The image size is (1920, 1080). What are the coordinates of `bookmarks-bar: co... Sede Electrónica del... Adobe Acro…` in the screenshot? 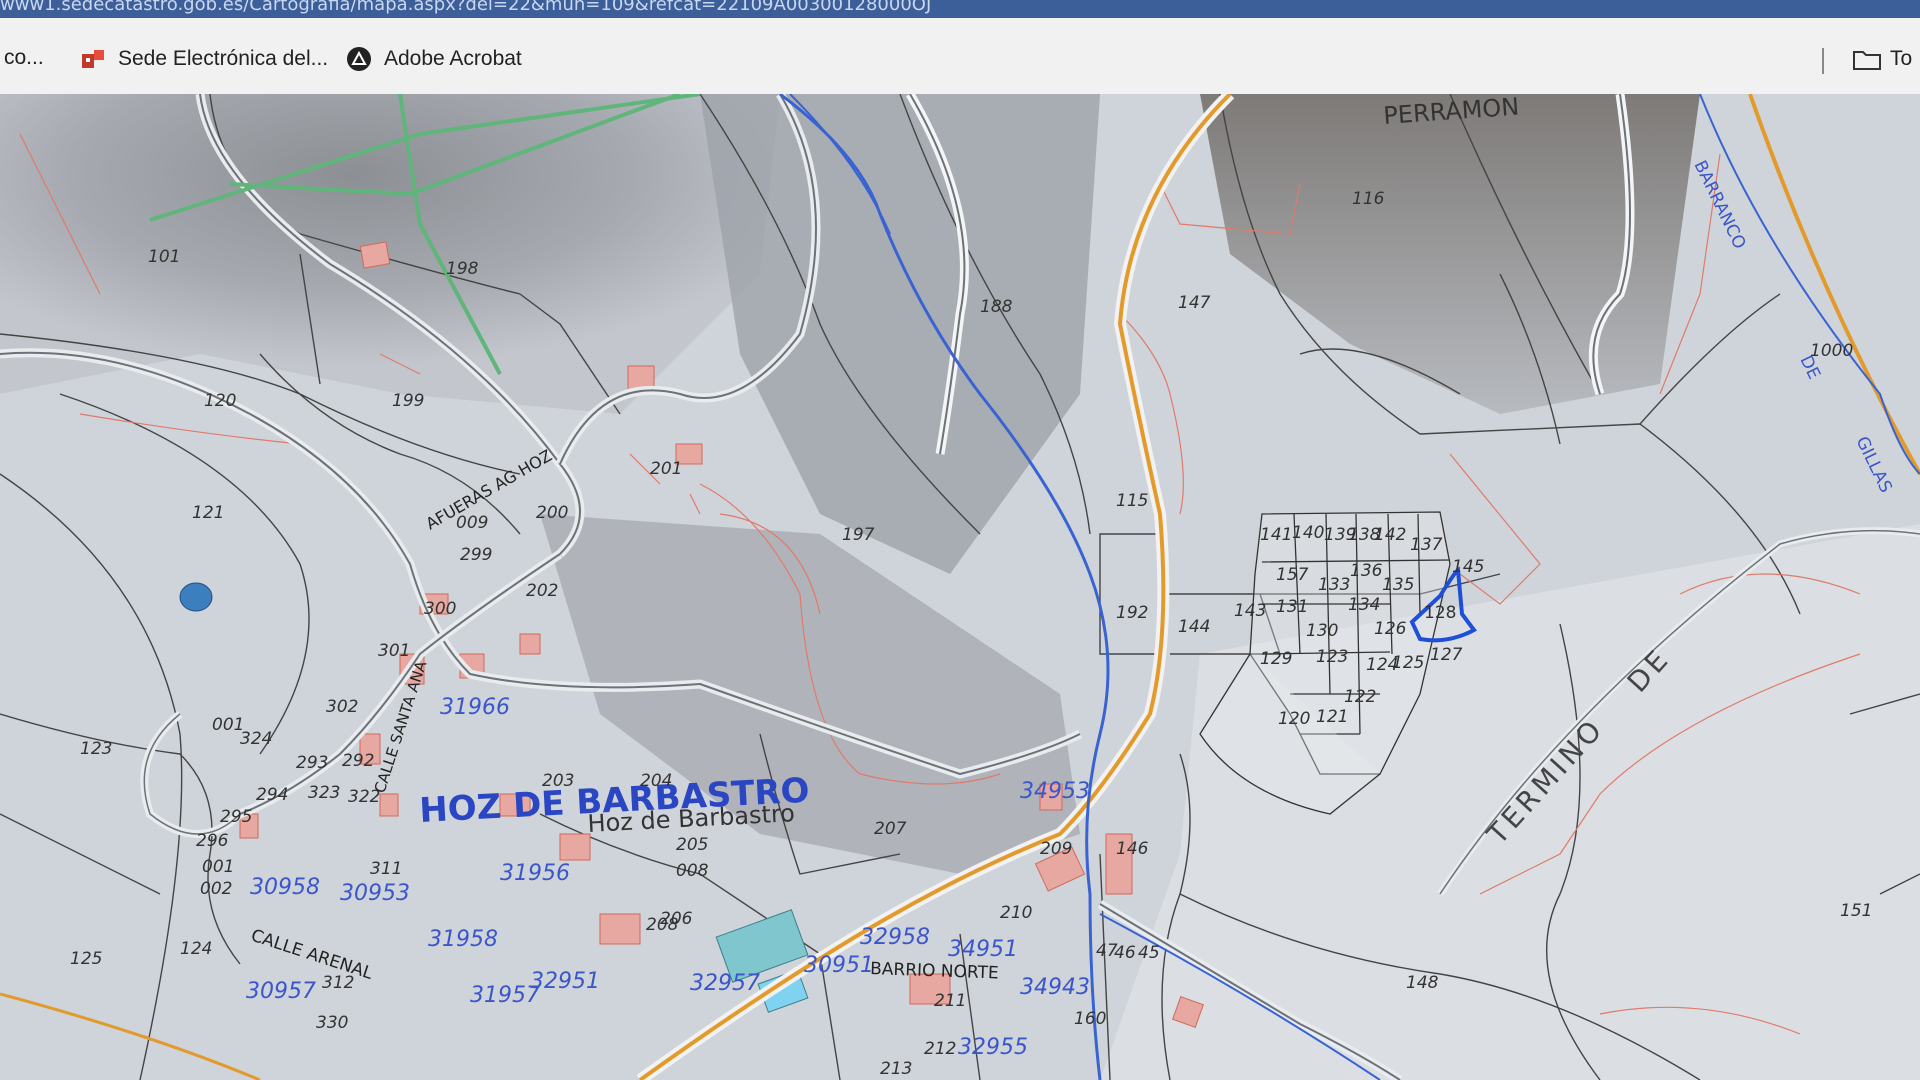 It's located at (960, 56).